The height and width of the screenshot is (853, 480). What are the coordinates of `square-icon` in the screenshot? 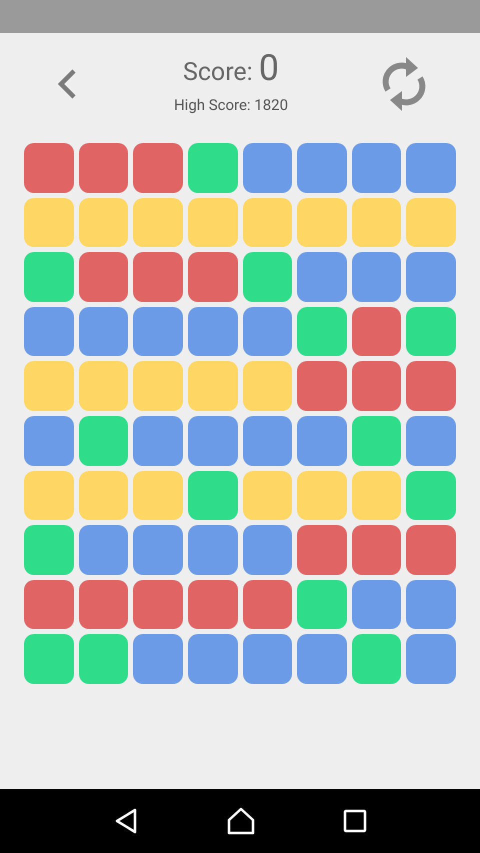 It's located at (354, 821).